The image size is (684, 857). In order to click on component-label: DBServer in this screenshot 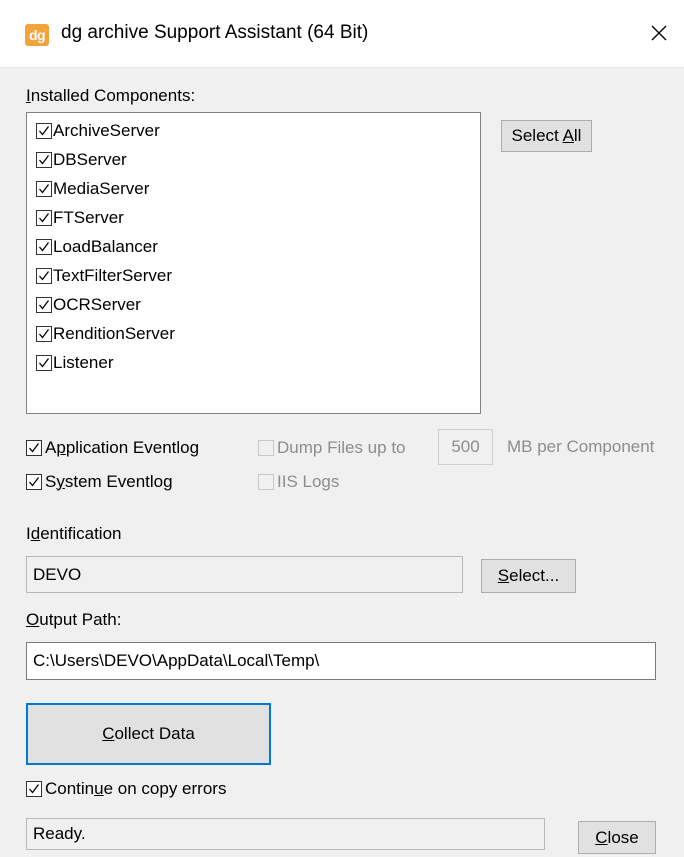, I will do `click(90, 159)`.